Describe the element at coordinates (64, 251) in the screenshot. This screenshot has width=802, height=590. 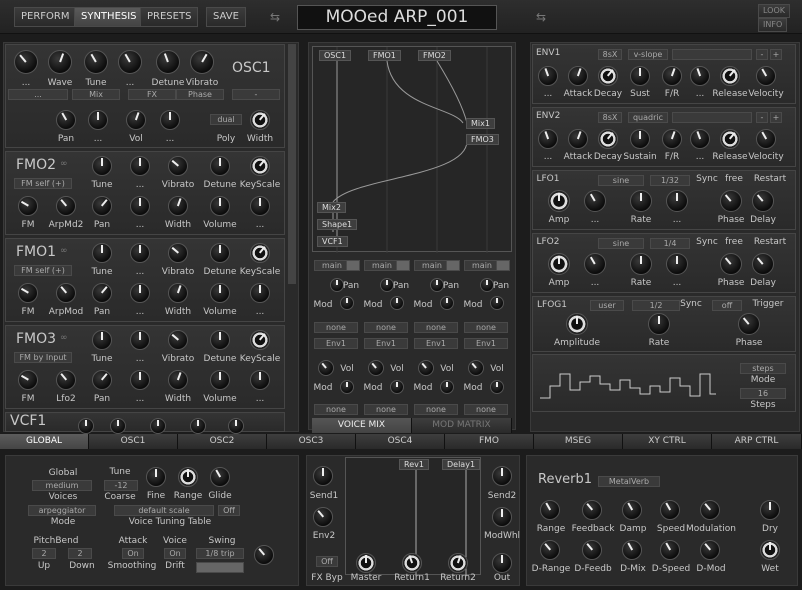
I see `fmo1-link-icon: ∞` at that location.